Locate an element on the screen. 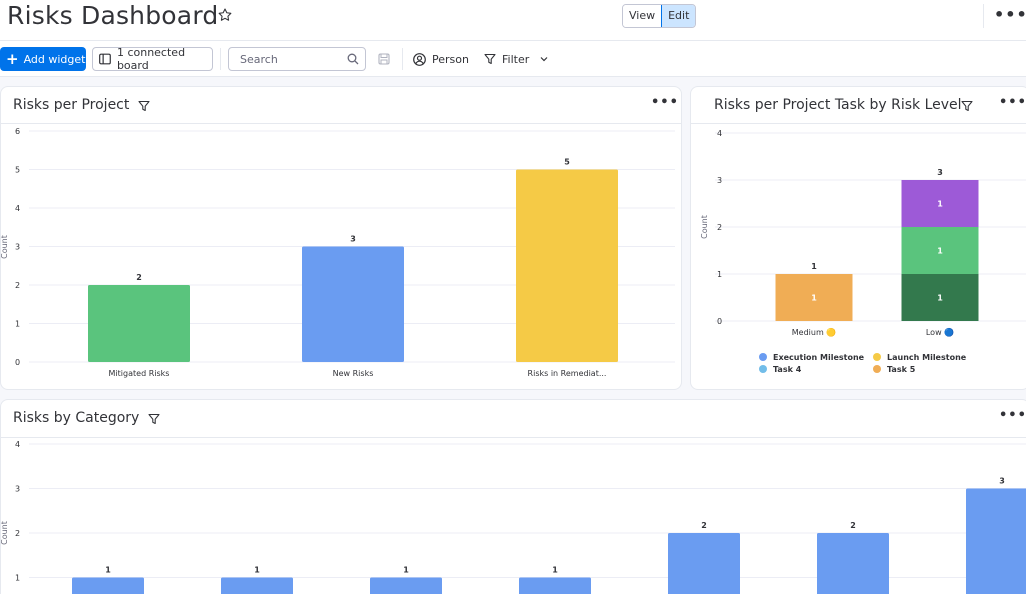  connected-boards-button: 1 connected board is located at coordinates (152, 59).